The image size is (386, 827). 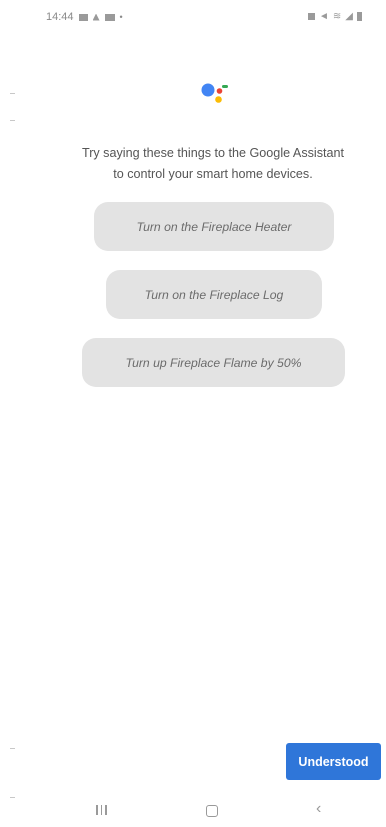 I want to click on home-icon, so click(x=212, y=811).